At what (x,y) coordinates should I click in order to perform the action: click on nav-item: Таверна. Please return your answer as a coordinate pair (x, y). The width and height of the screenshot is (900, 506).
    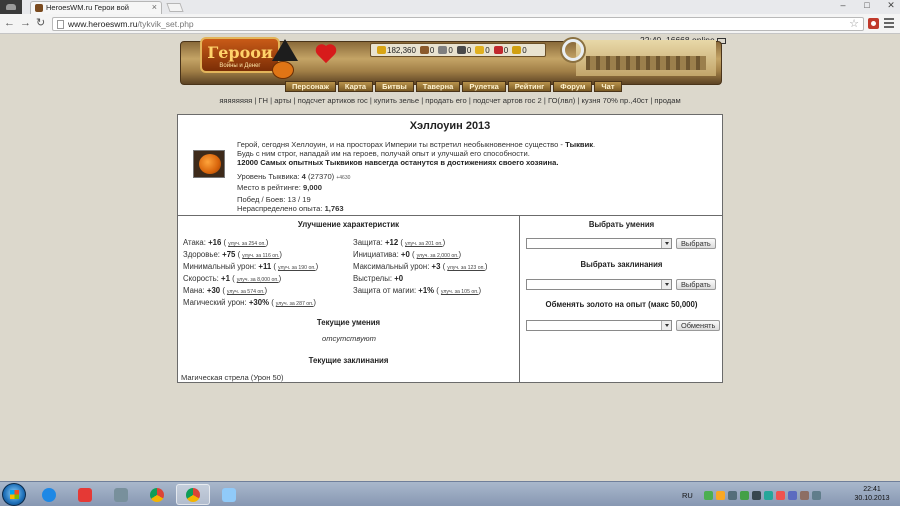
    Looking at the image, I should click on (438, 86).